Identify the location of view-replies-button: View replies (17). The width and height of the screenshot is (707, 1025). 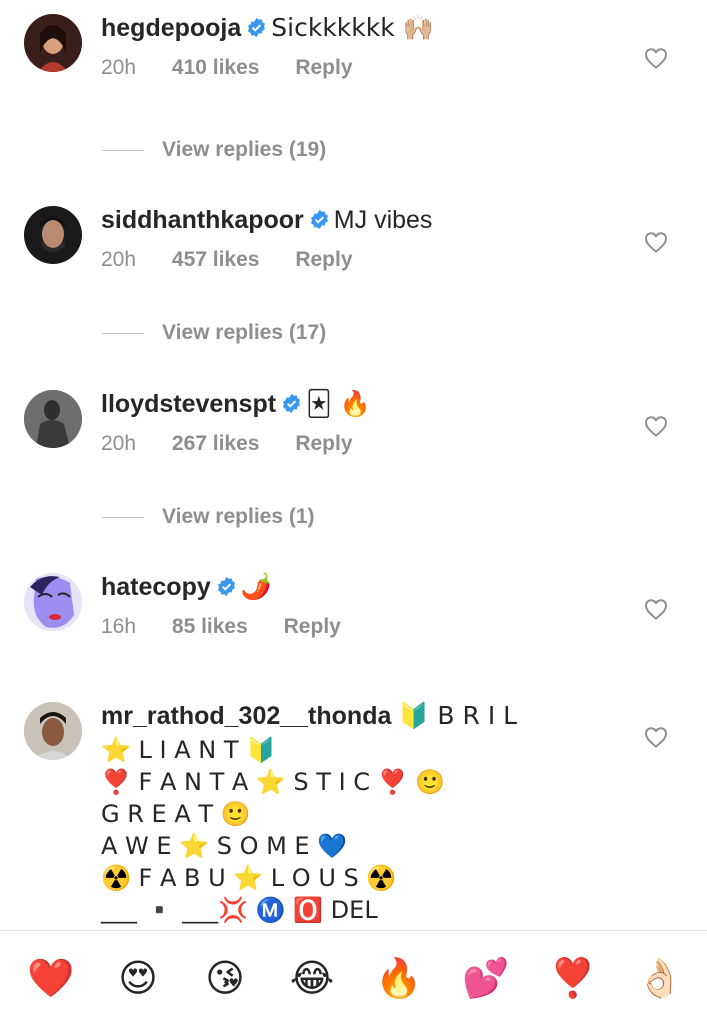
(302, 336).